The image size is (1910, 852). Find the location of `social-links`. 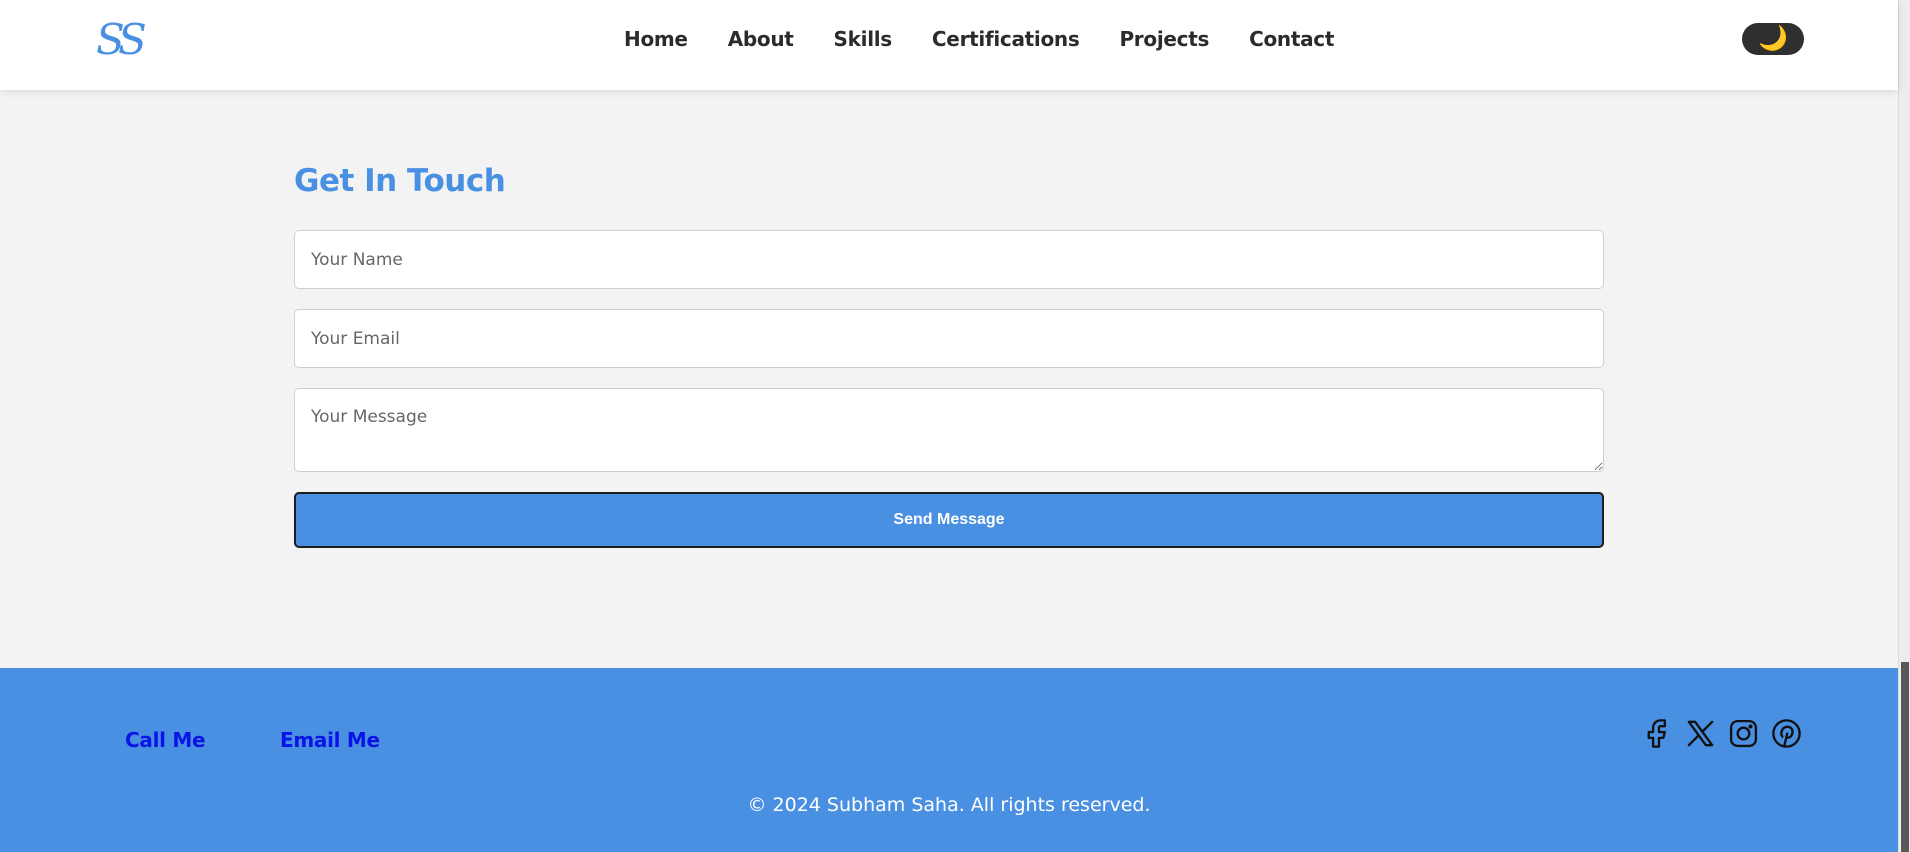

social-links is located at coordinates (1722, 733).